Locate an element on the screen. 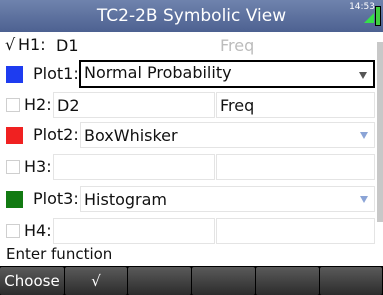  h3-label: H3: is located at coordinates (38, 166).